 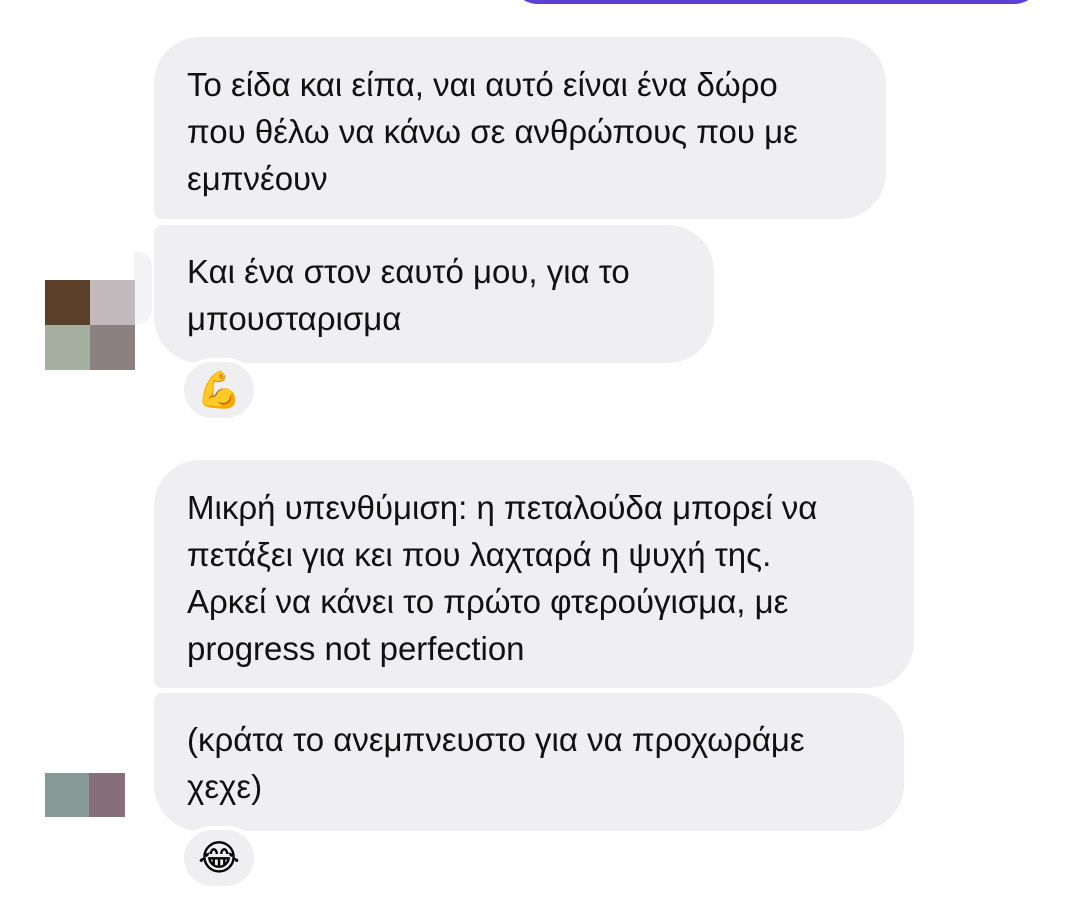 I want to click on reaction-badge: 💪, so click(x=219, y=390).